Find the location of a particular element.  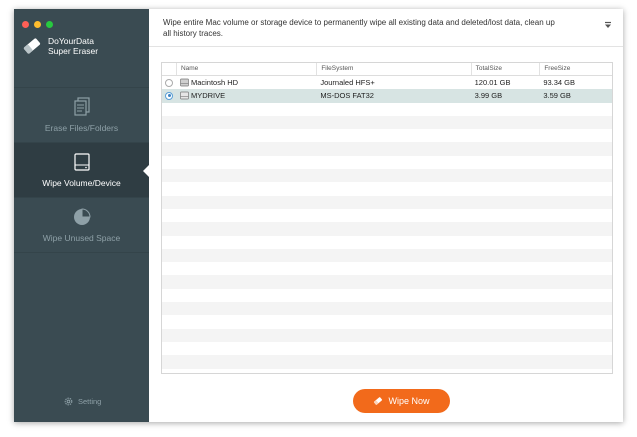

setting-button: Setting is located at coordinates (82, 401).